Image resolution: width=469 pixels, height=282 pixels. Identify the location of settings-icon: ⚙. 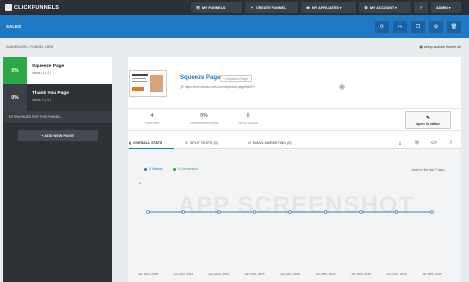
(436, 27).